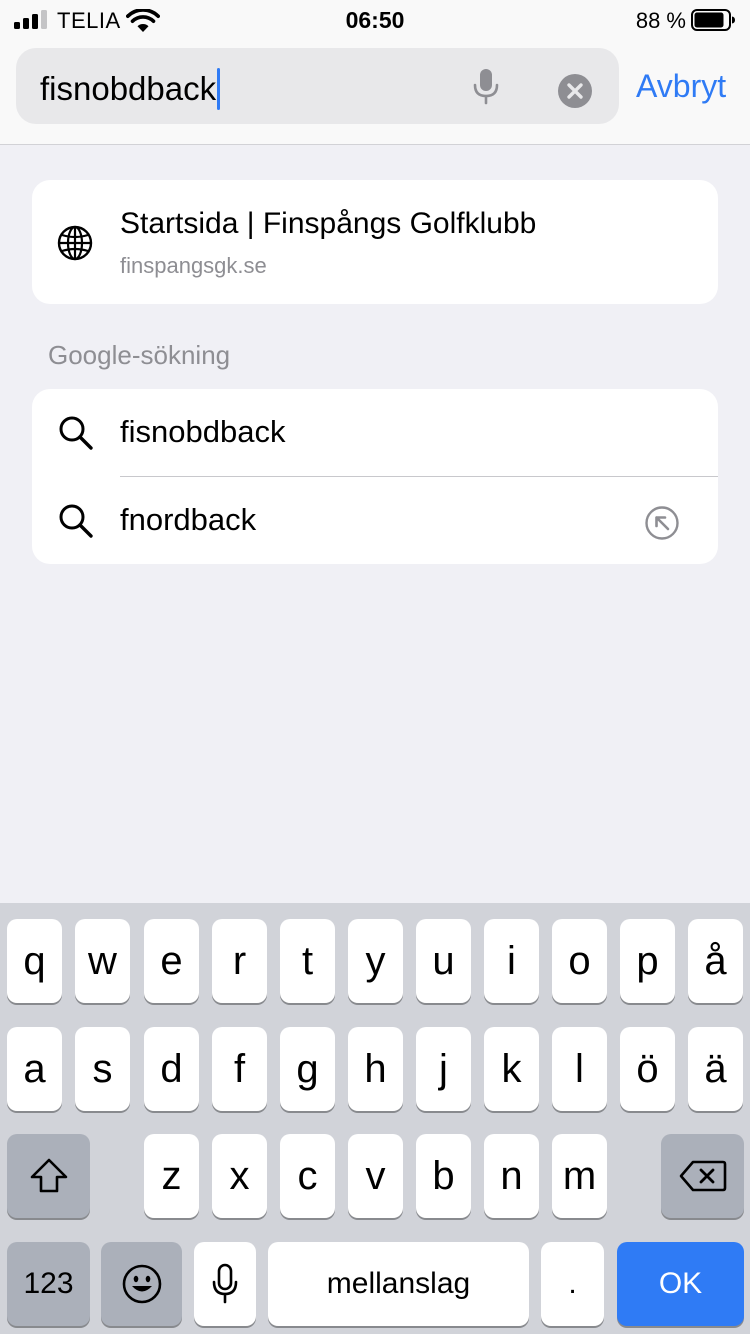  I want to click on backspace-icon, so click(702, 1176).